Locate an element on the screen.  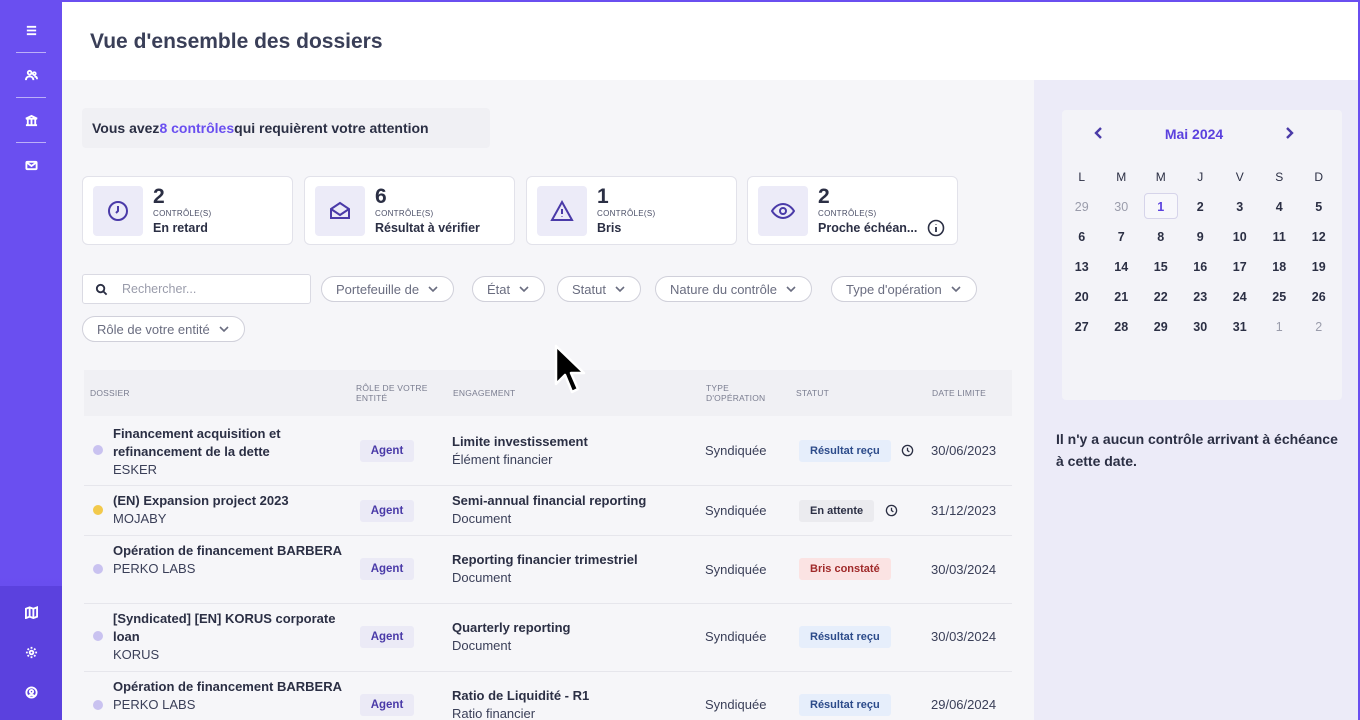
filter-state: État is located at coordinates (509, 289).